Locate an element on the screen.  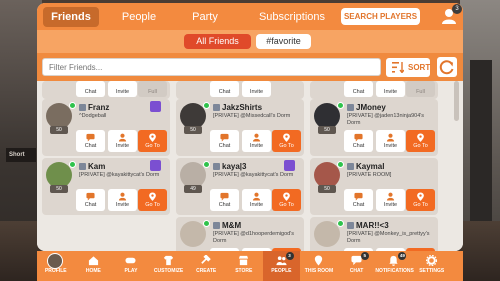
friend-status: [PRIVATE ROOM] is located at coordinates (369, 175).